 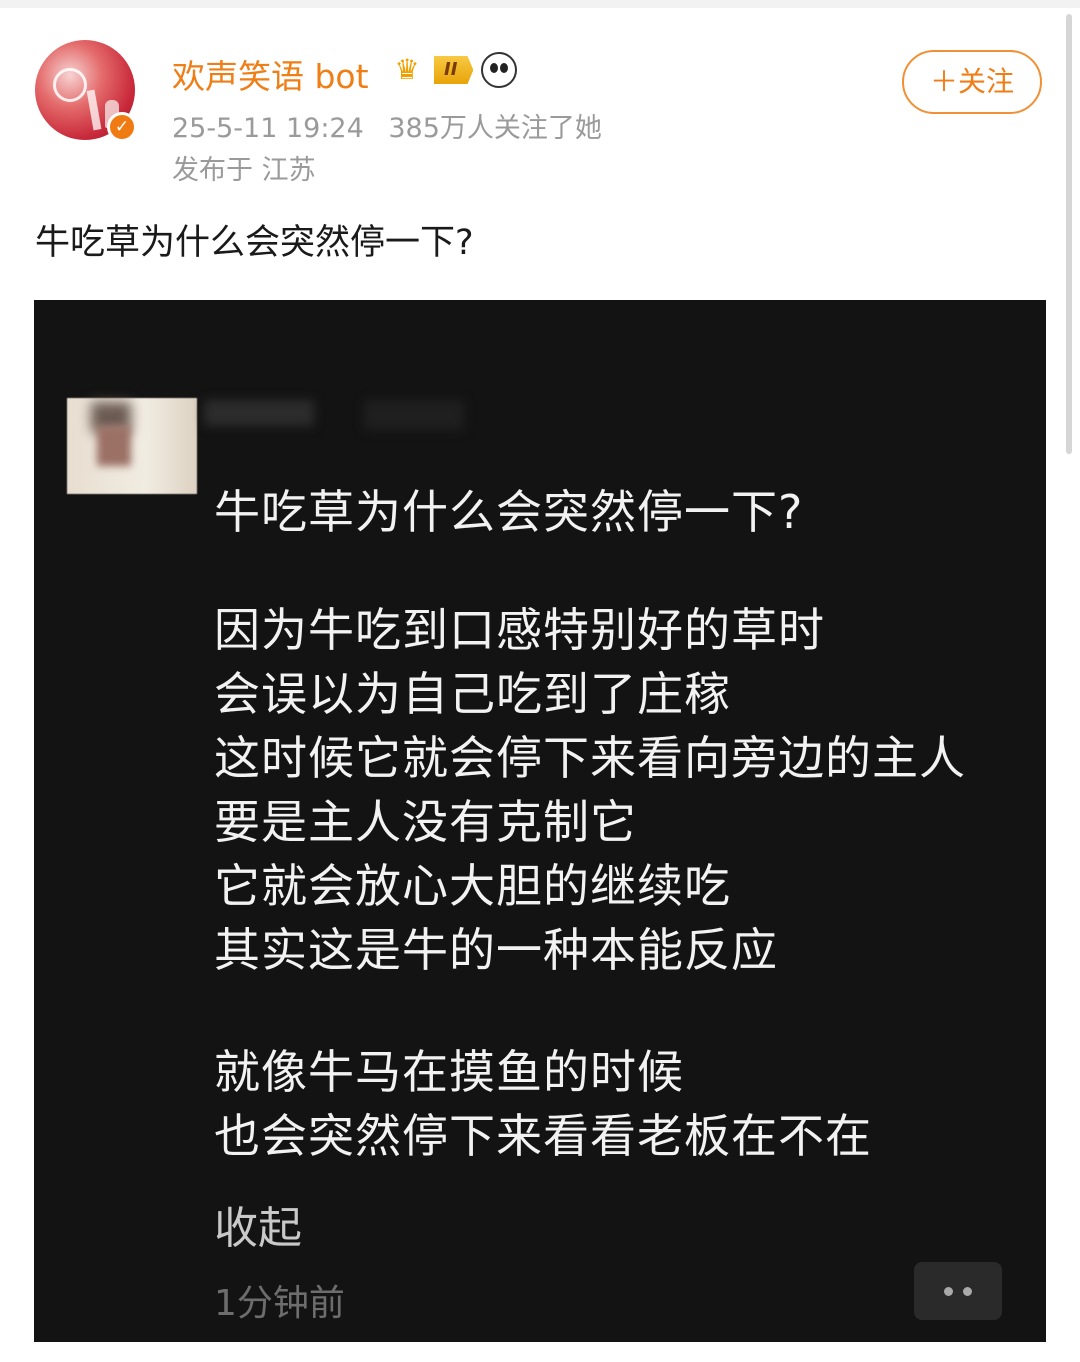 I want to click on answer-line: 因为牛吃到口感特别好的草时, so click(x=519, y=630).